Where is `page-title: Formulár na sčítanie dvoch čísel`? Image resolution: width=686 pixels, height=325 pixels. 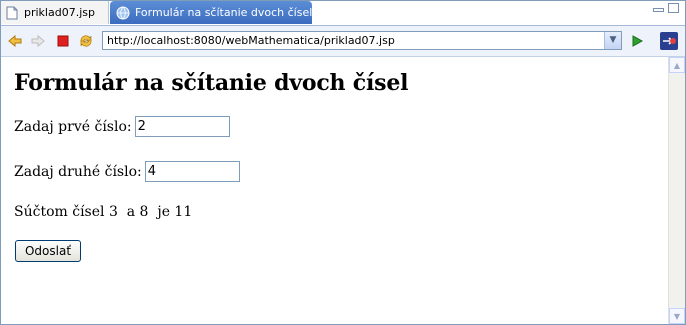
page-title: Formulár na sčítanie dvoch čísel is located at coordinates (211, 83).